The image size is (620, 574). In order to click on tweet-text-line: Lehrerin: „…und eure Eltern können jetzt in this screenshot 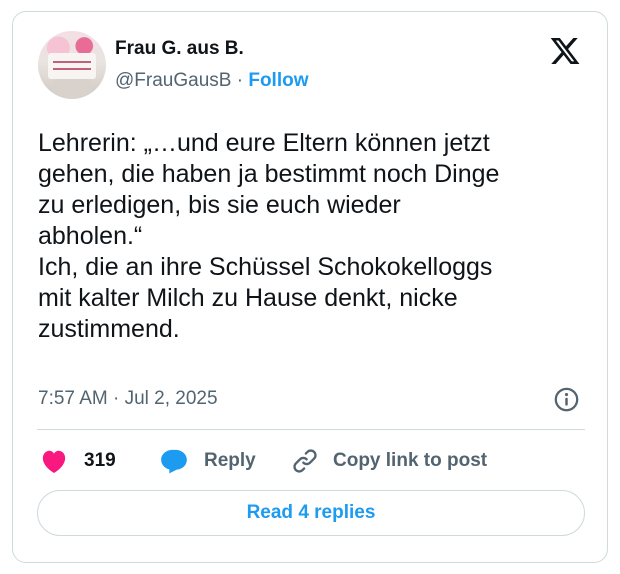, I will do `click(264, 143)`.